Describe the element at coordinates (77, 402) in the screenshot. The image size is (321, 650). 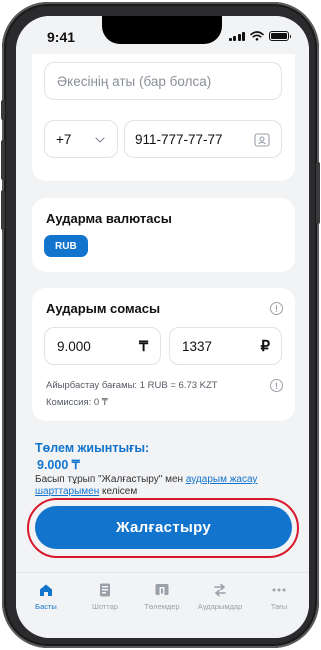
I see `commission-text: Комиссия: 0 ₸` at that location.